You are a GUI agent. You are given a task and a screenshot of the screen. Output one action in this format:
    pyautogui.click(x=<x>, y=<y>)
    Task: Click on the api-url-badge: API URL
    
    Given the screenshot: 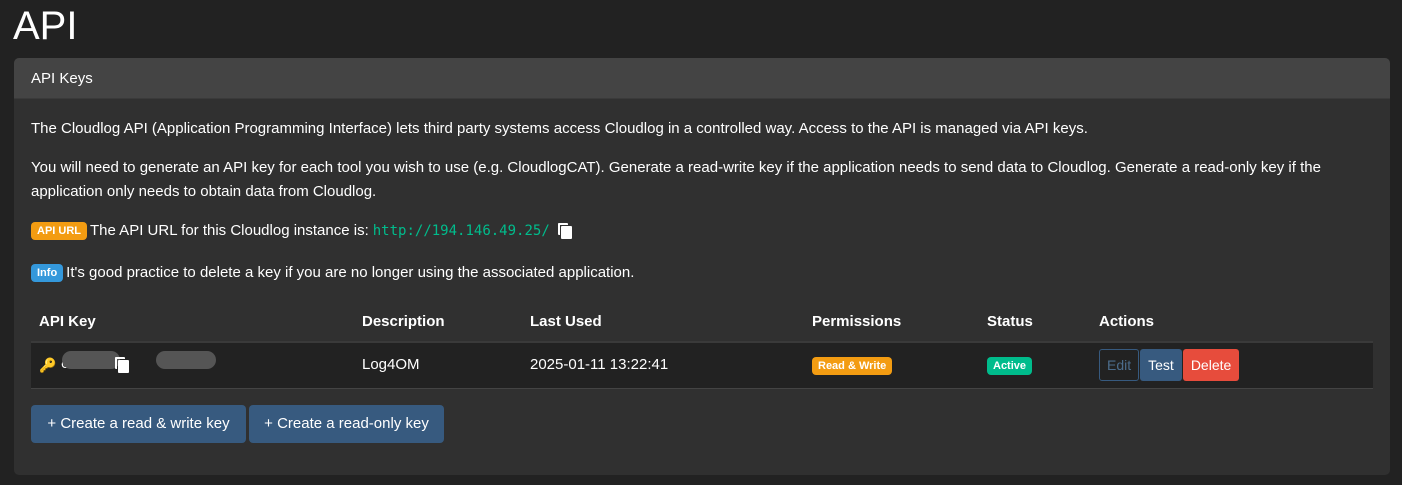 What is the action you would take?
    pyautogui.click(x=59, y=231)
    